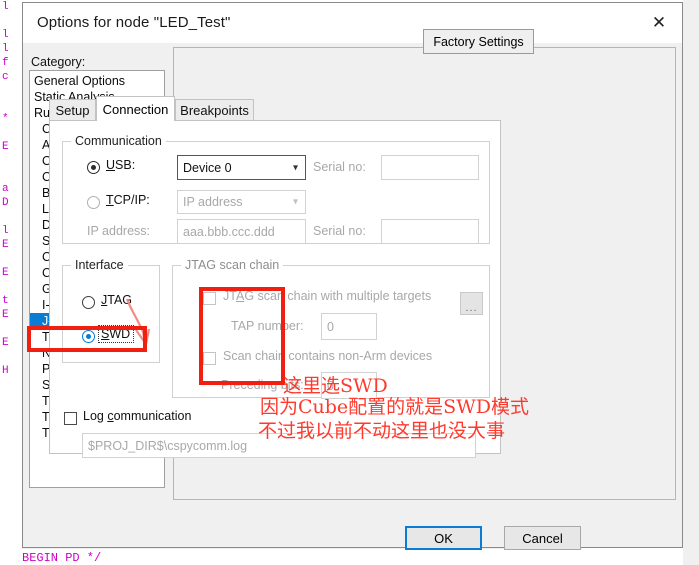 This screenshot has height=565, width=699. I want to click on tab-setup: Setup, so click(72, 110).